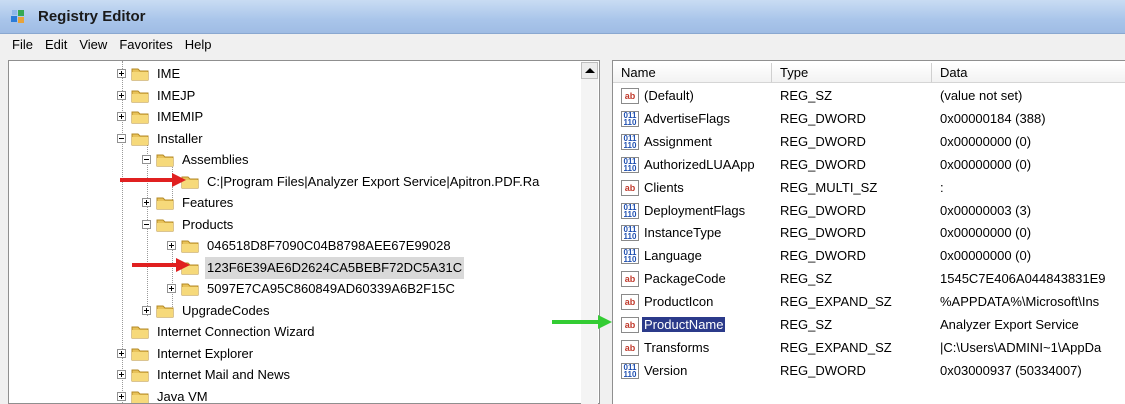 This screenshot has width=1125, height=404. What do you see at coordinates (205, 353) in the screenshot?
I see `tree-item-label: Internet Explorer` at bounding box center [205, 353].